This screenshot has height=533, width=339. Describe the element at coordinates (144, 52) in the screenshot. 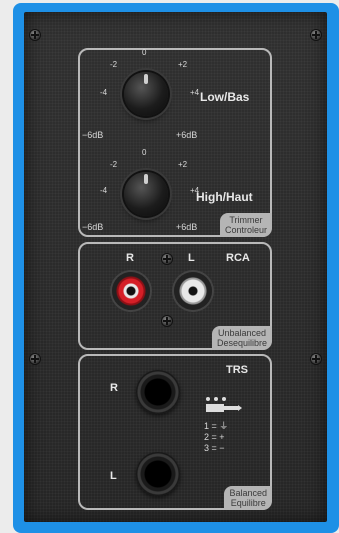

I see `low-scale-center: 0` at that location.